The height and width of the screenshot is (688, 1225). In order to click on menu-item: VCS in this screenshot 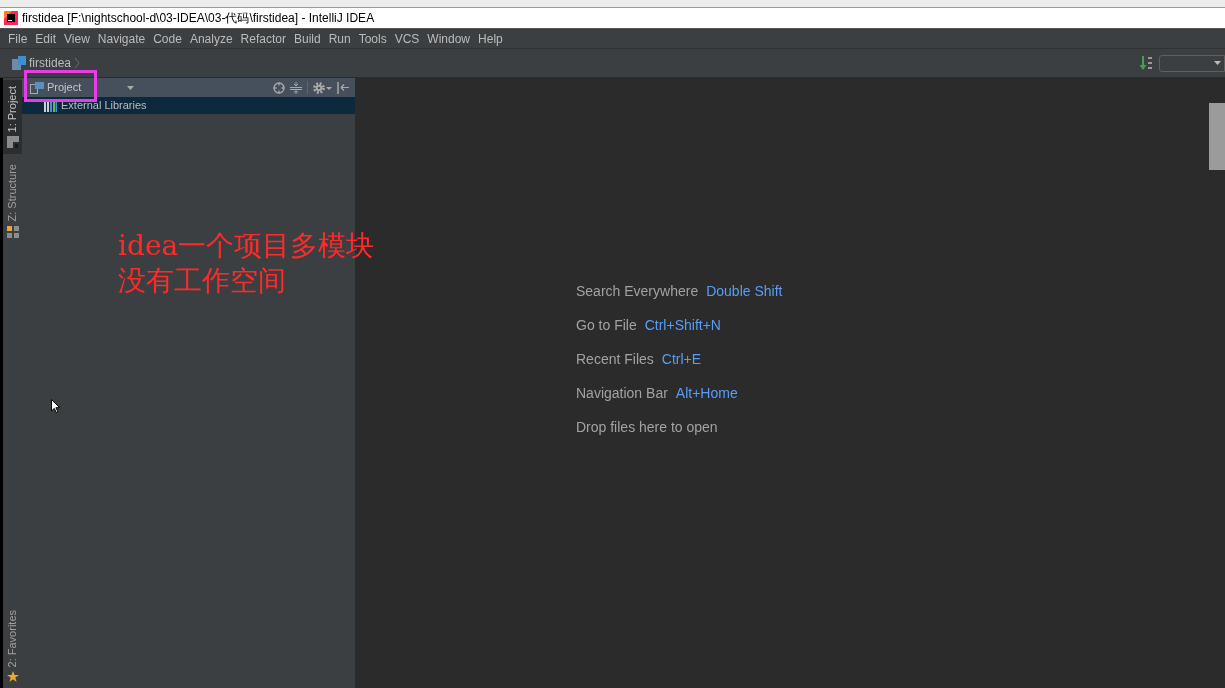, I will do `click(407, 38)`.